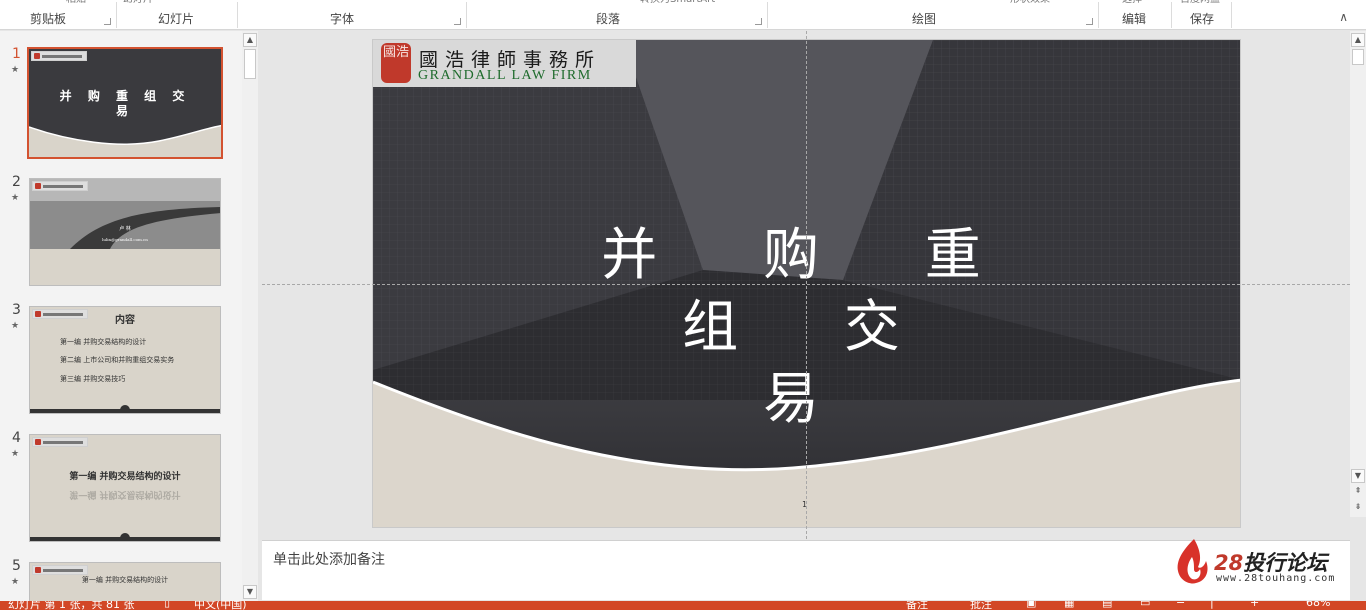 This screenshot has width=1366, height=610. I want to click on slide-thumbnail-5: 第一编 并购交易结构的设计, so click(125, 582).